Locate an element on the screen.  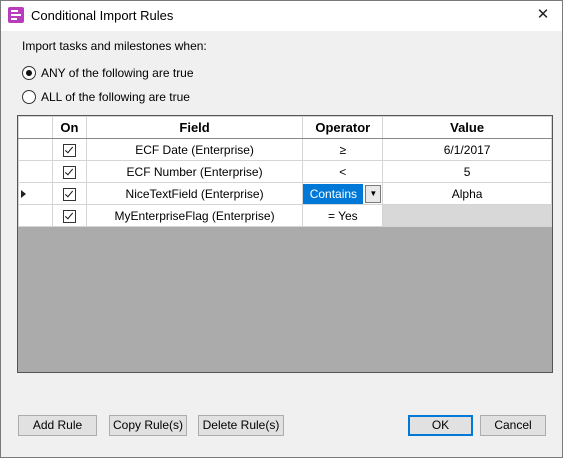
delete-rules-button: Delete Rule(s) is located at coordinates (241, 425).